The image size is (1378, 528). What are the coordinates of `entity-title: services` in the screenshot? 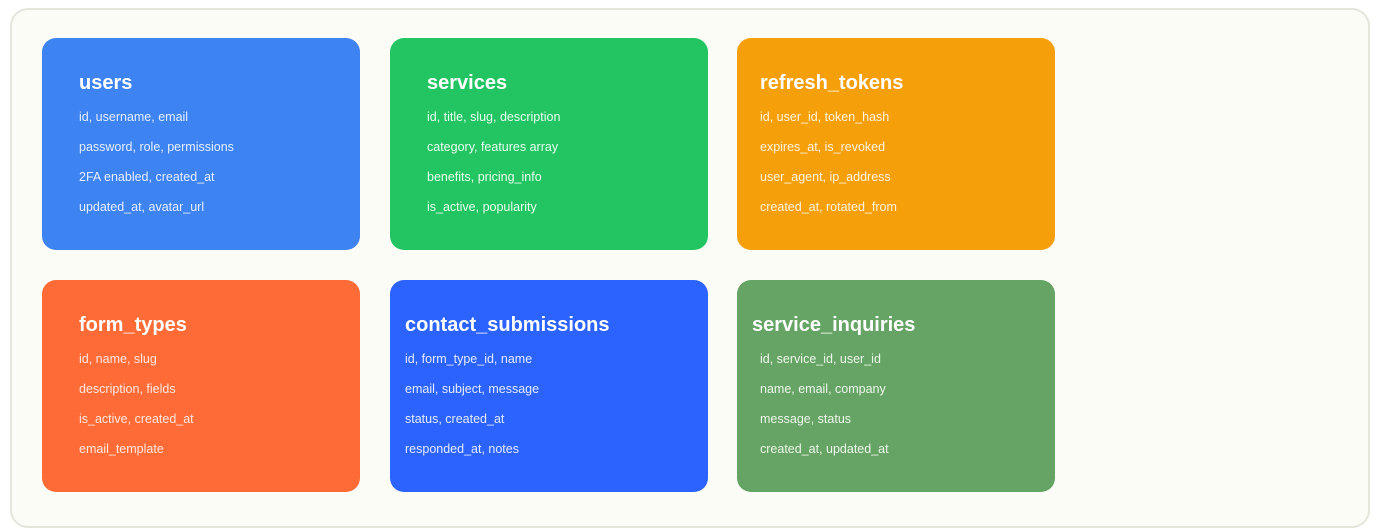 It's located at (467, 83).